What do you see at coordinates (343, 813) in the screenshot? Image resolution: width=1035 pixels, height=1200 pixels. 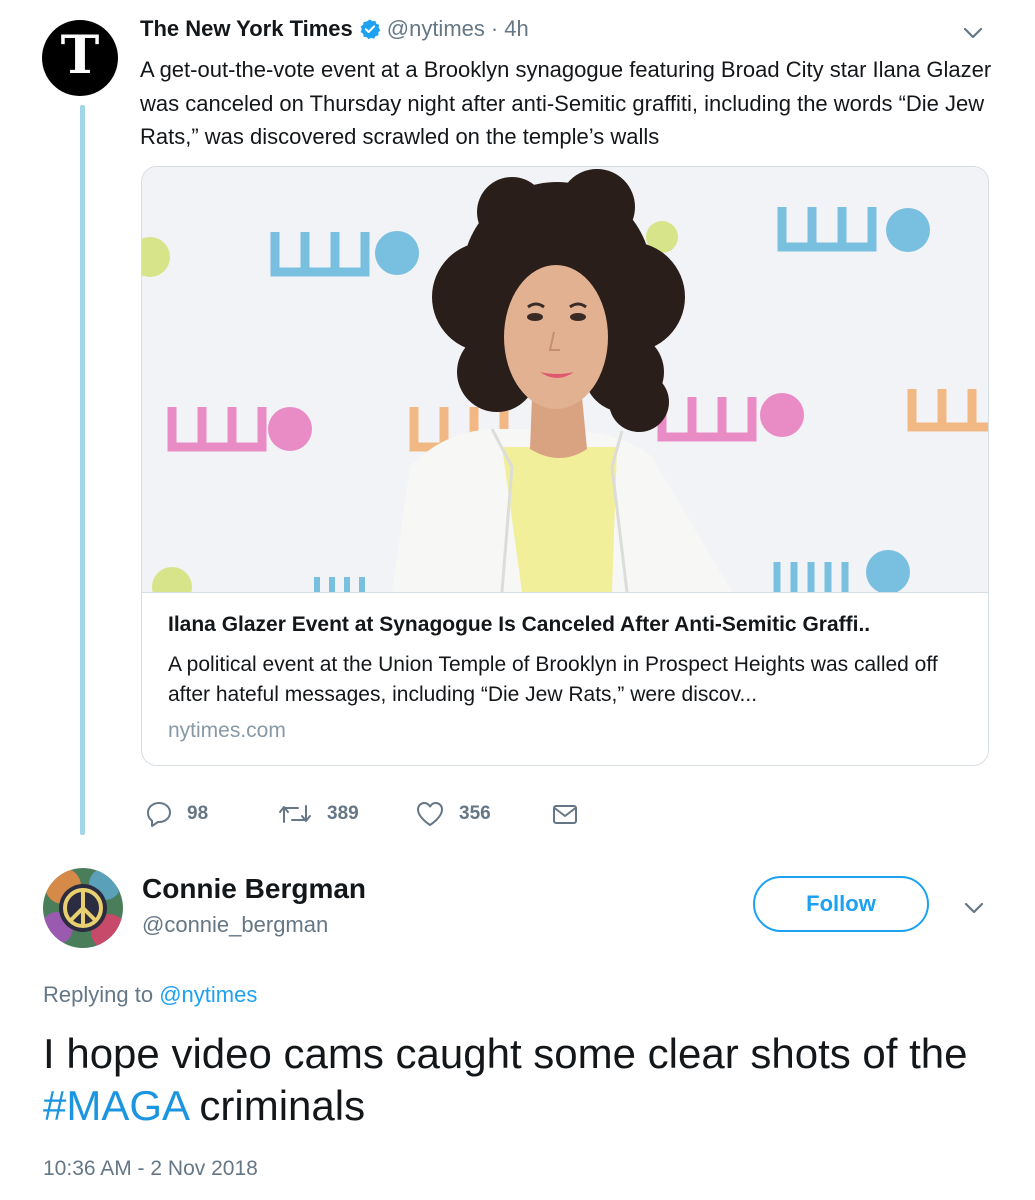 I see `retweet-count: 389` at bounding box center [343, 813].